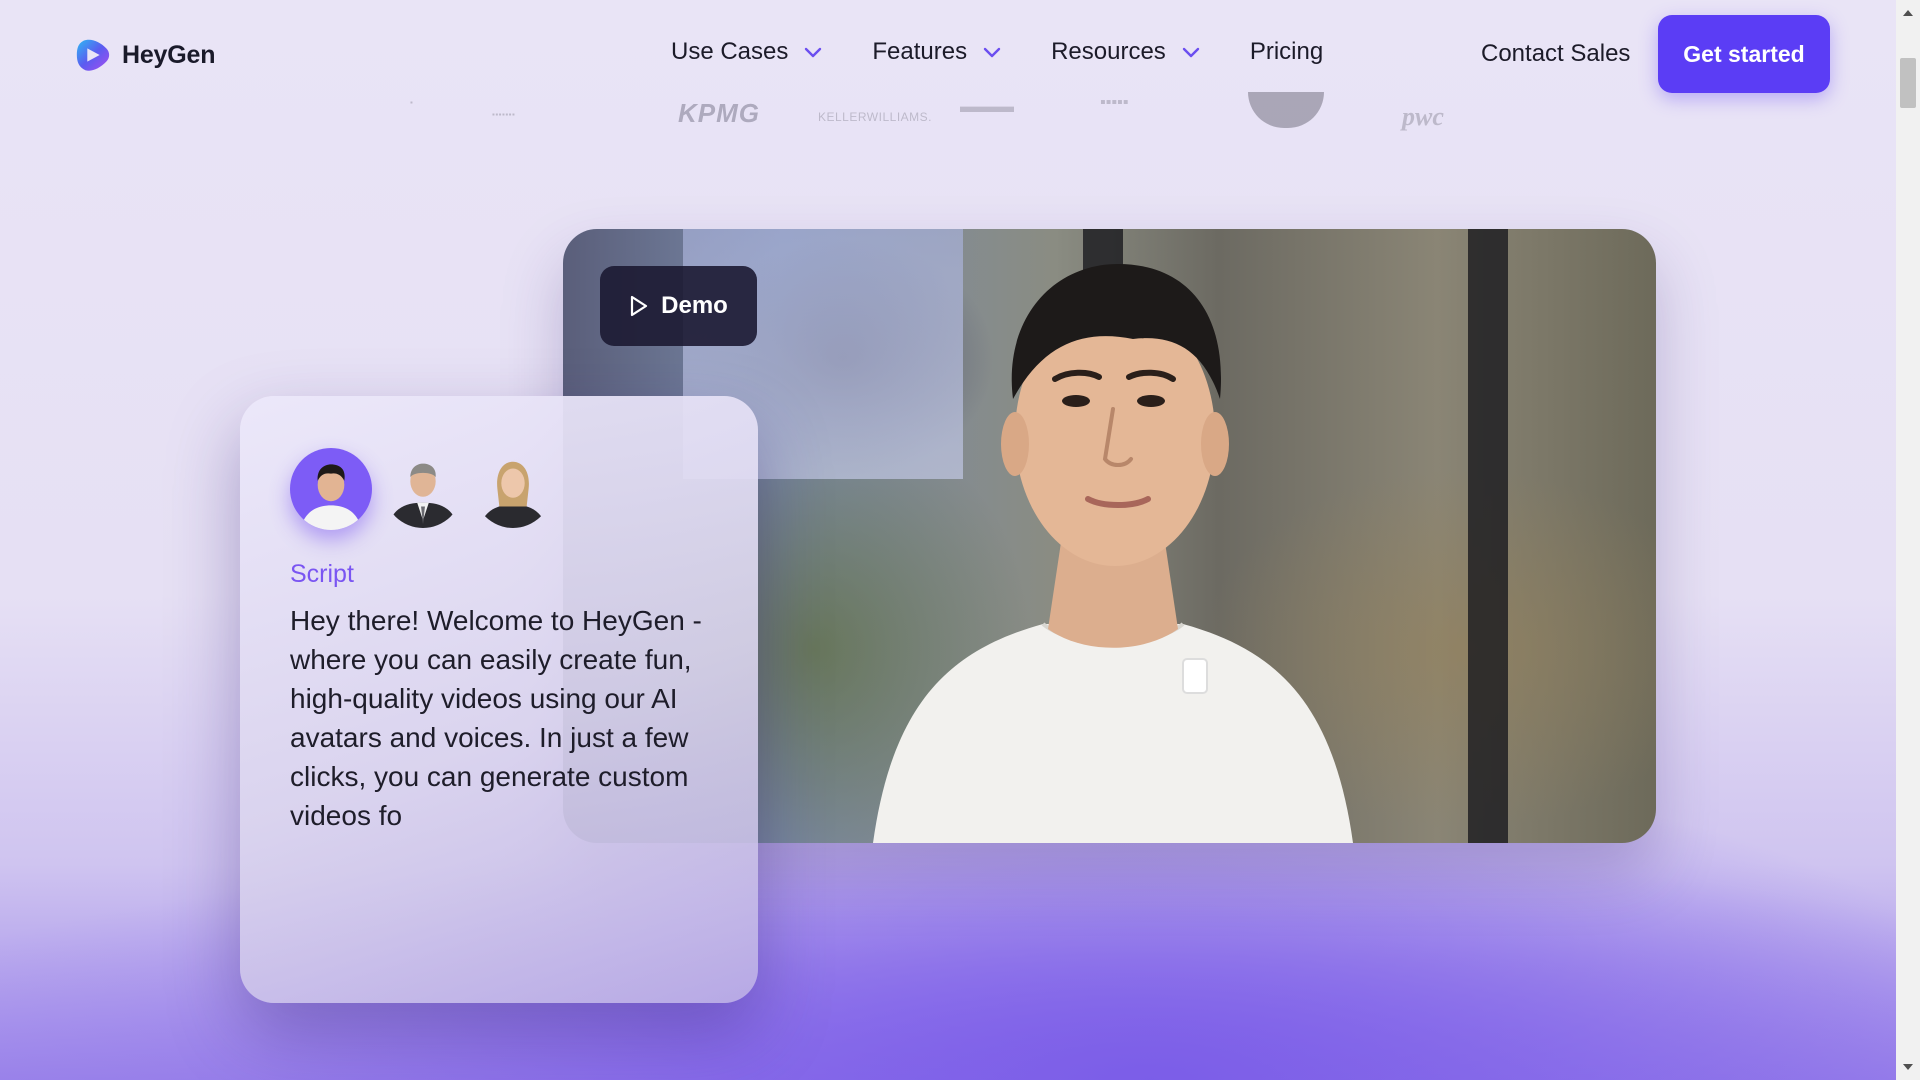 Image resolution: width=1920 pixels, height=1080 pixels. Describe the element at coordinates (93, 55) in the screenshot. I see `heygen-logo-icon` at that location.